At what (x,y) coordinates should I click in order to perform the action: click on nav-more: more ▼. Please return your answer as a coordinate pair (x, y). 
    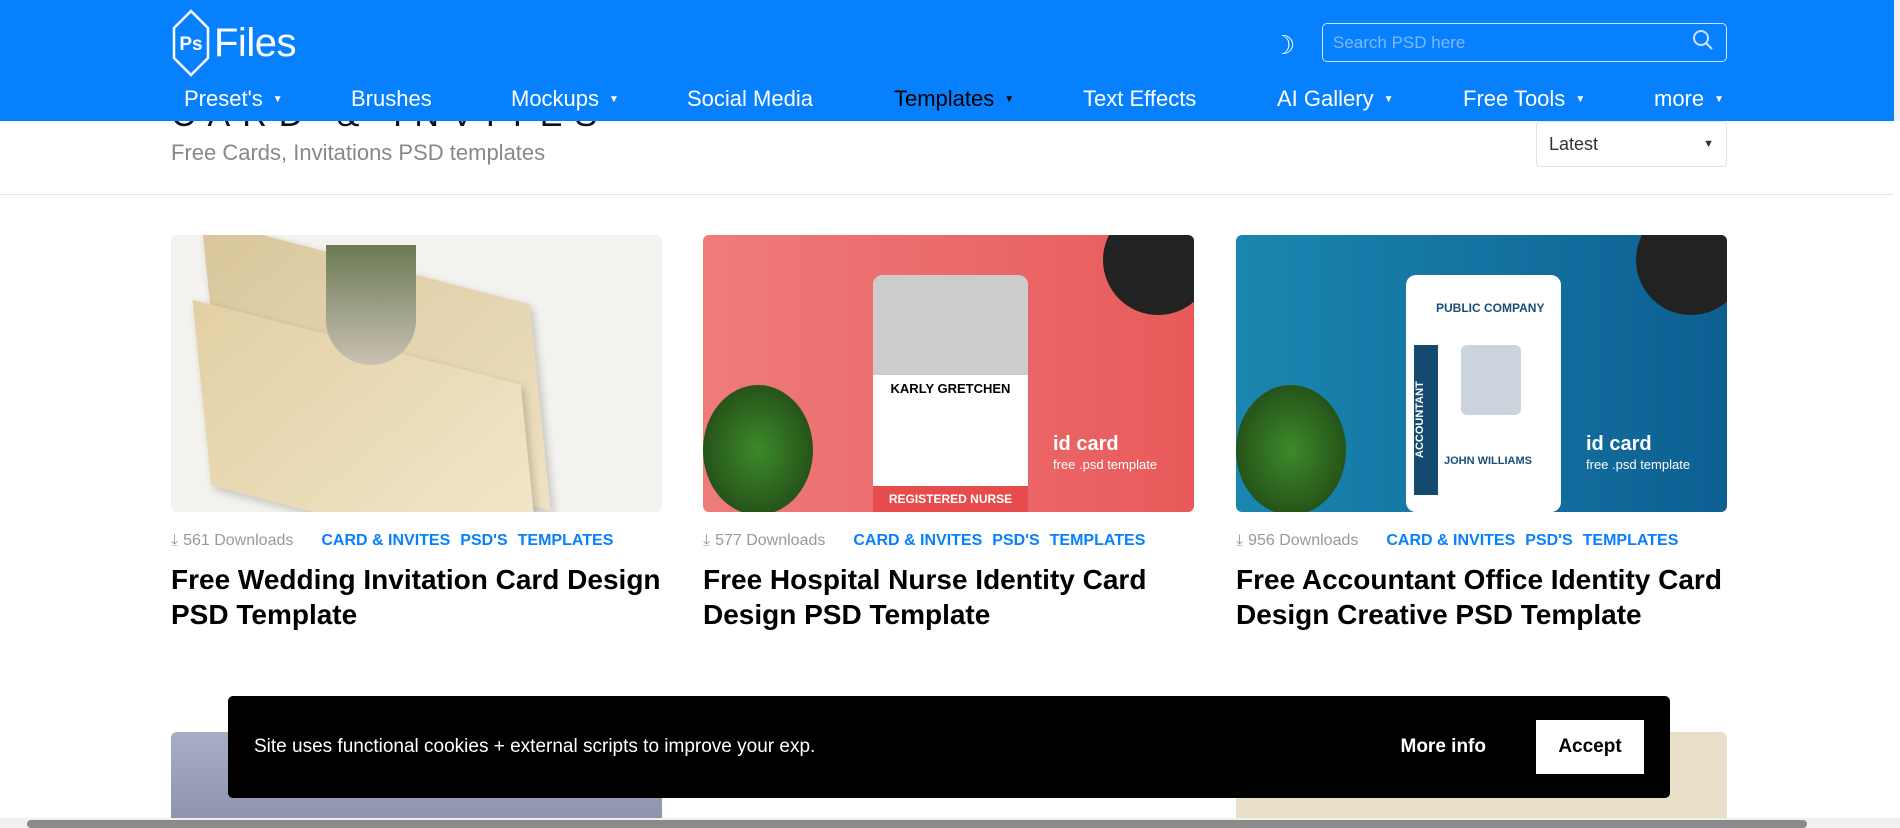
    Looking at the image, I should click on (1689, 99).